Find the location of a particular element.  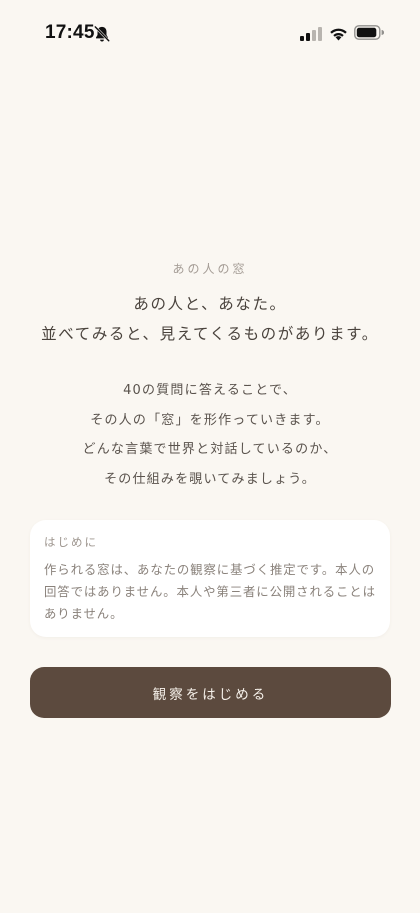

headline: あの人と、あなた。 並べてみると、見えてくるものがあります。 is located at coordinates (210, 319).